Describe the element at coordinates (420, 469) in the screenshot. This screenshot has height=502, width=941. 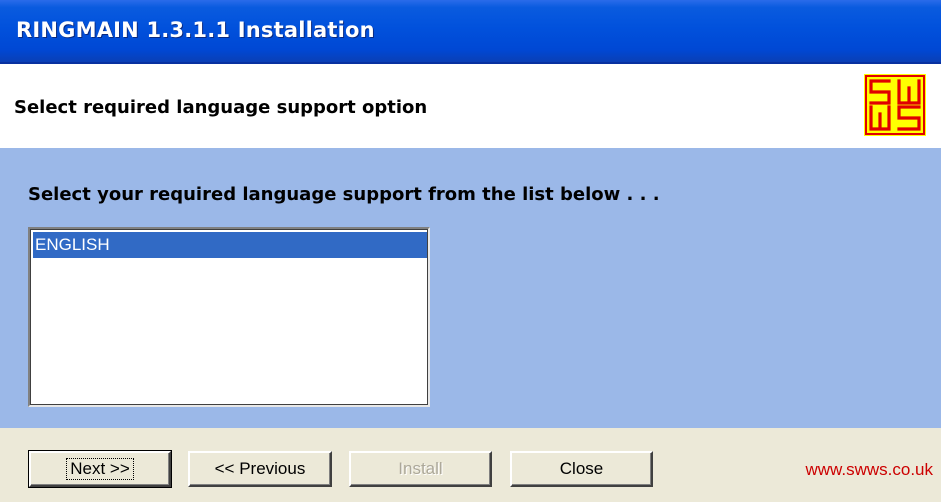
I see `install-button: Install` at that location.